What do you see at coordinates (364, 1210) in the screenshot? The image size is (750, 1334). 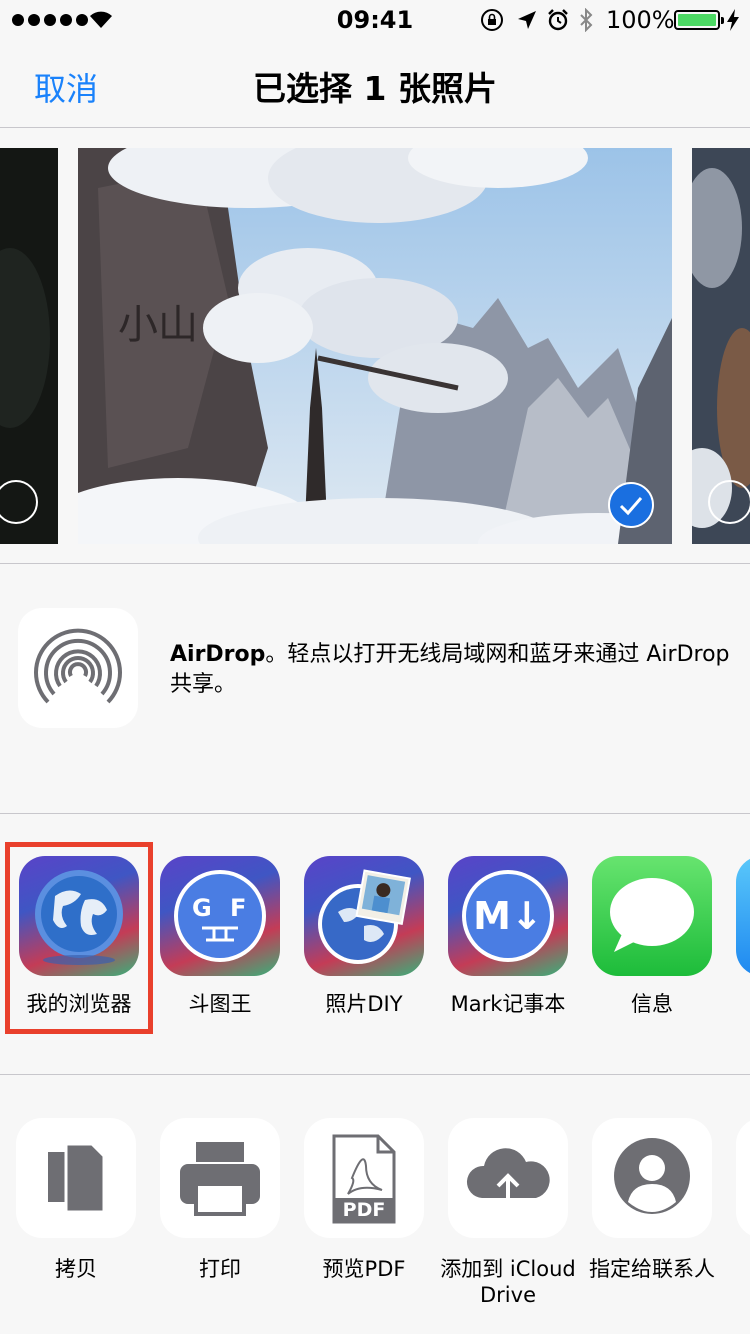 I see `pdf-glyph: PDF` at bounding box center [364, 1210].